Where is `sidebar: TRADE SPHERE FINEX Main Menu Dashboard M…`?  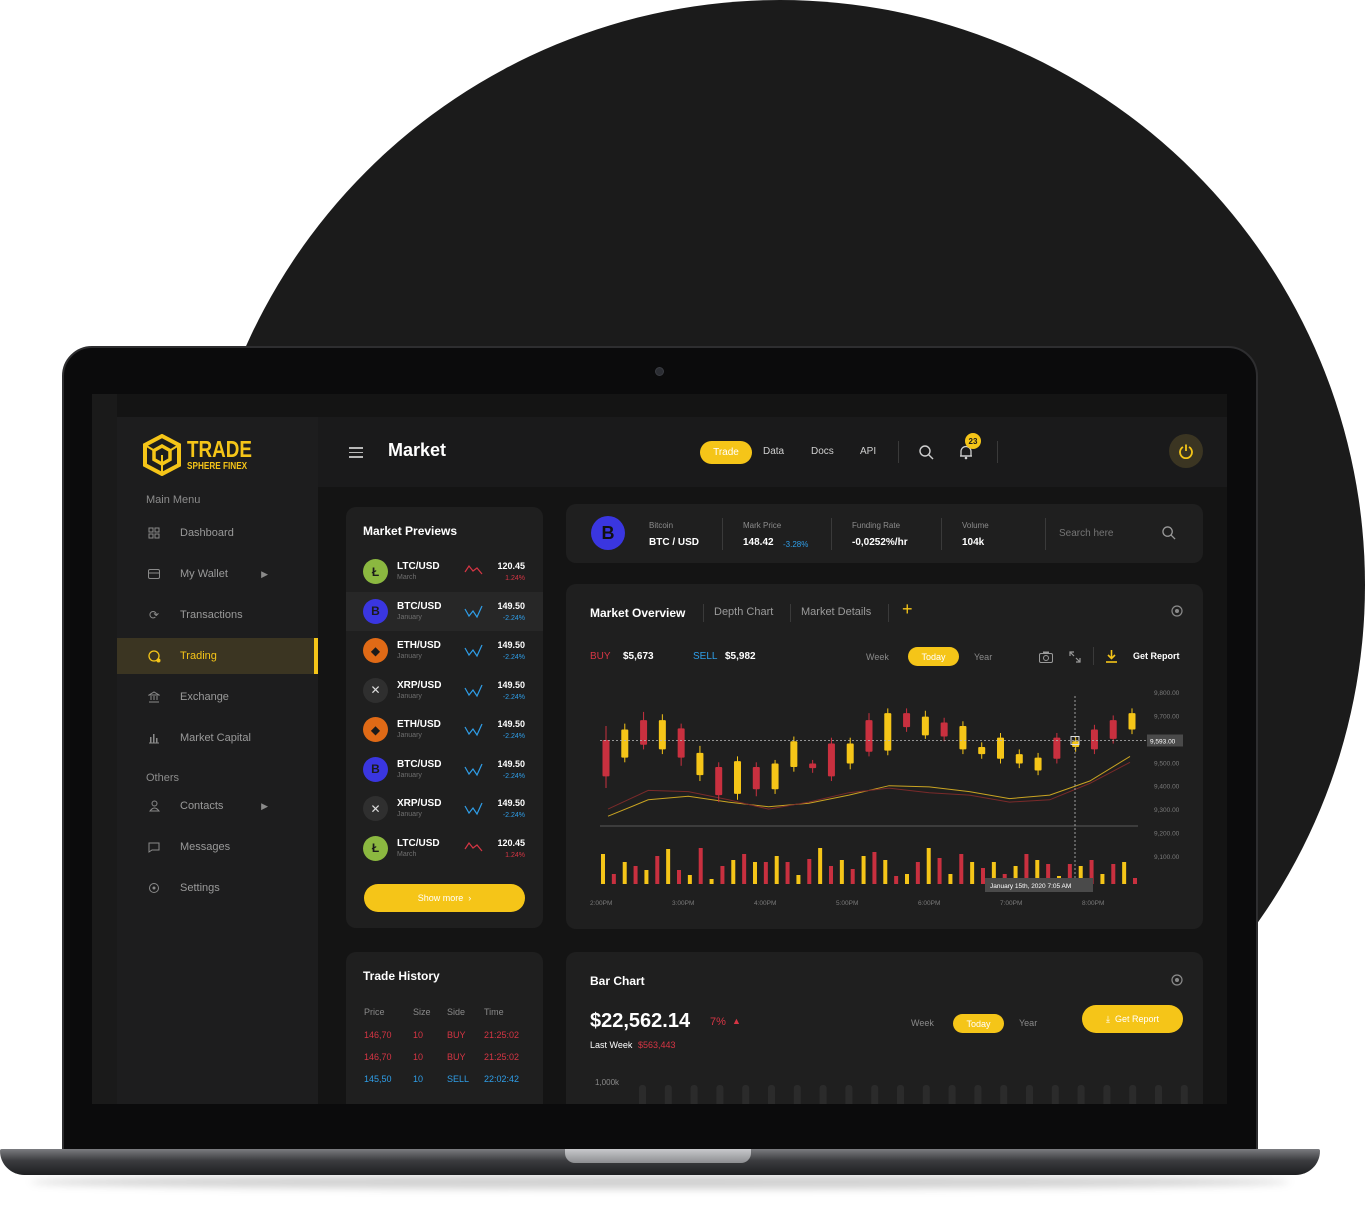
sidebar: TRADE SPHERE FINEX Main Menu Dashboard M… is located at coordinates (217, 760).